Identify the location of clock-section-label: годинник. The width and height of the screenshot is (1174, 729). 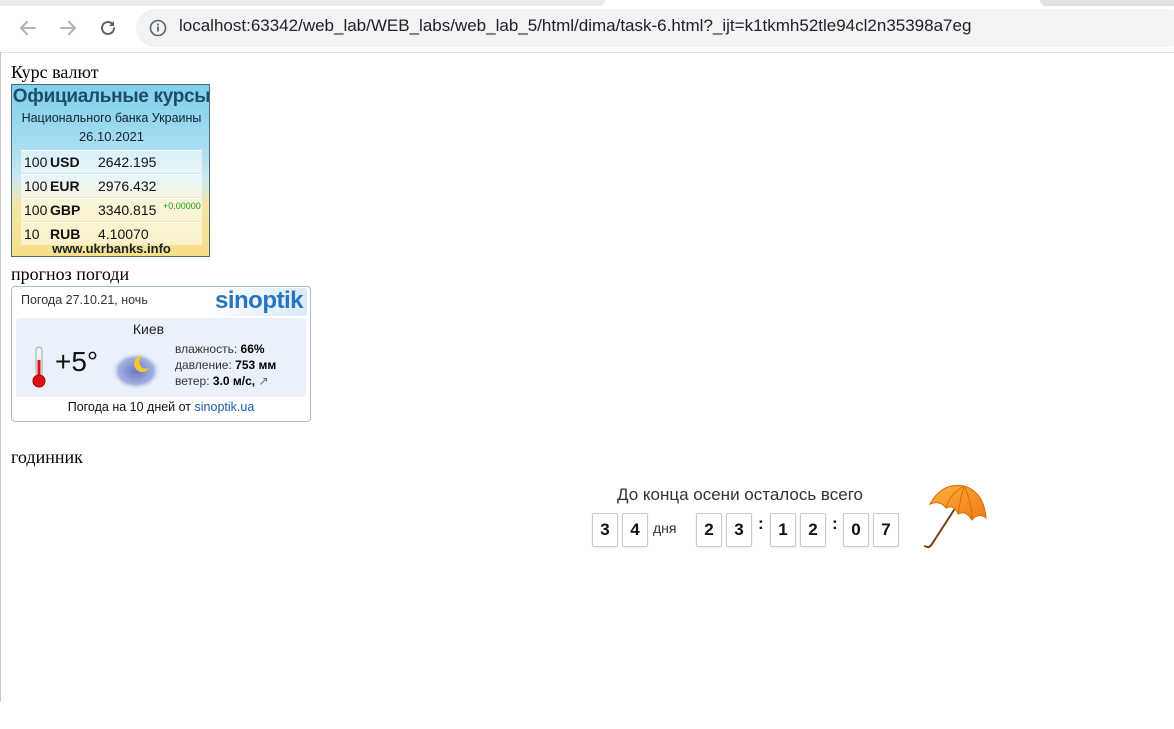
(47, 457).